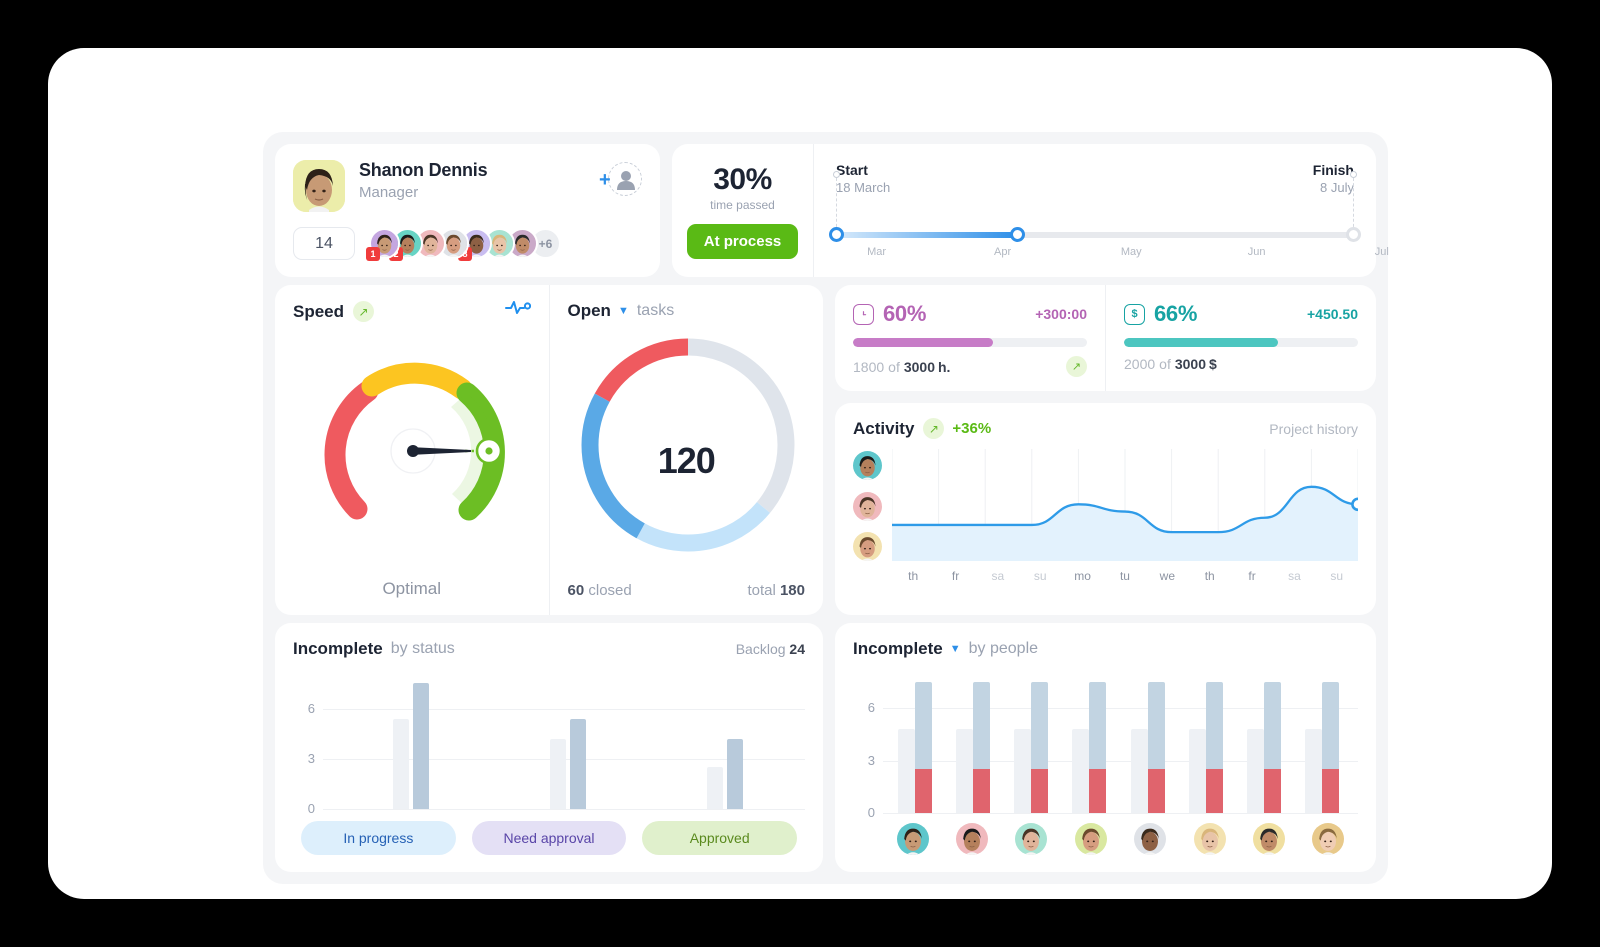  What do you see at coordinates (378, 838) in the screenshot?
I see `status-pill: In progress` at bounding box center [378, 838].